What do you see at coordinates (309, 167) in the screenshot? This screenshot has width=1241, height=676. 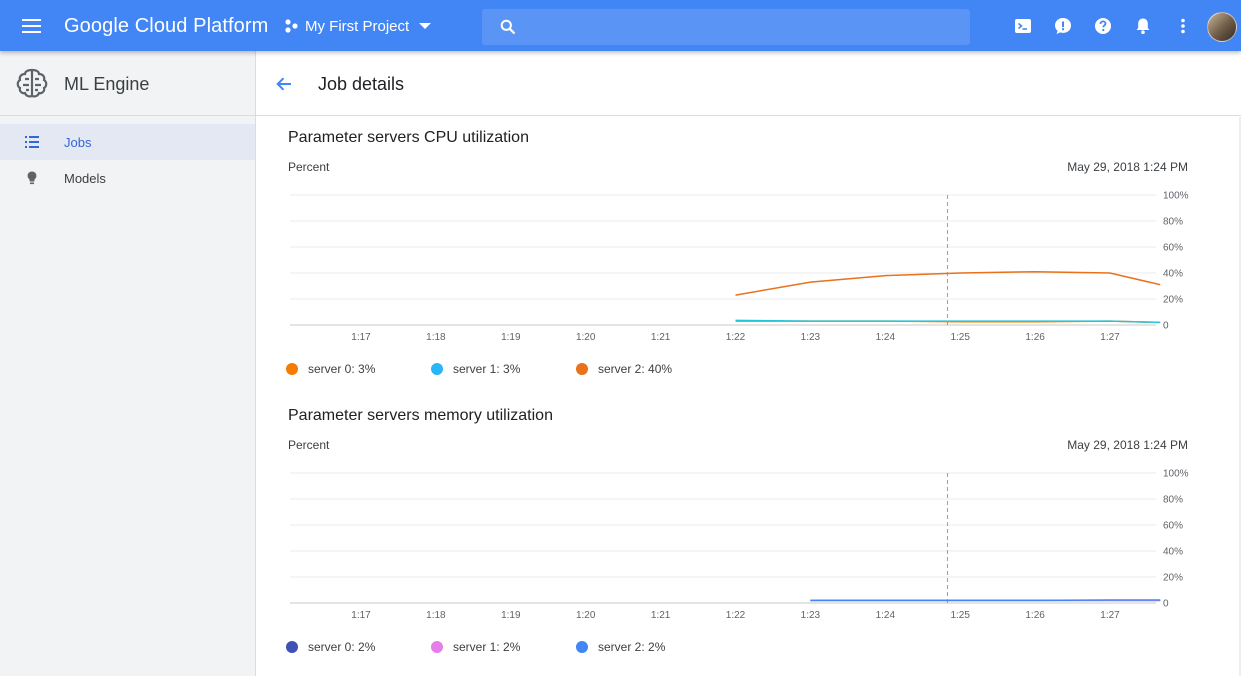 I see `cpu-chart-ylabel: Percent` at bounding box center [309, 167].